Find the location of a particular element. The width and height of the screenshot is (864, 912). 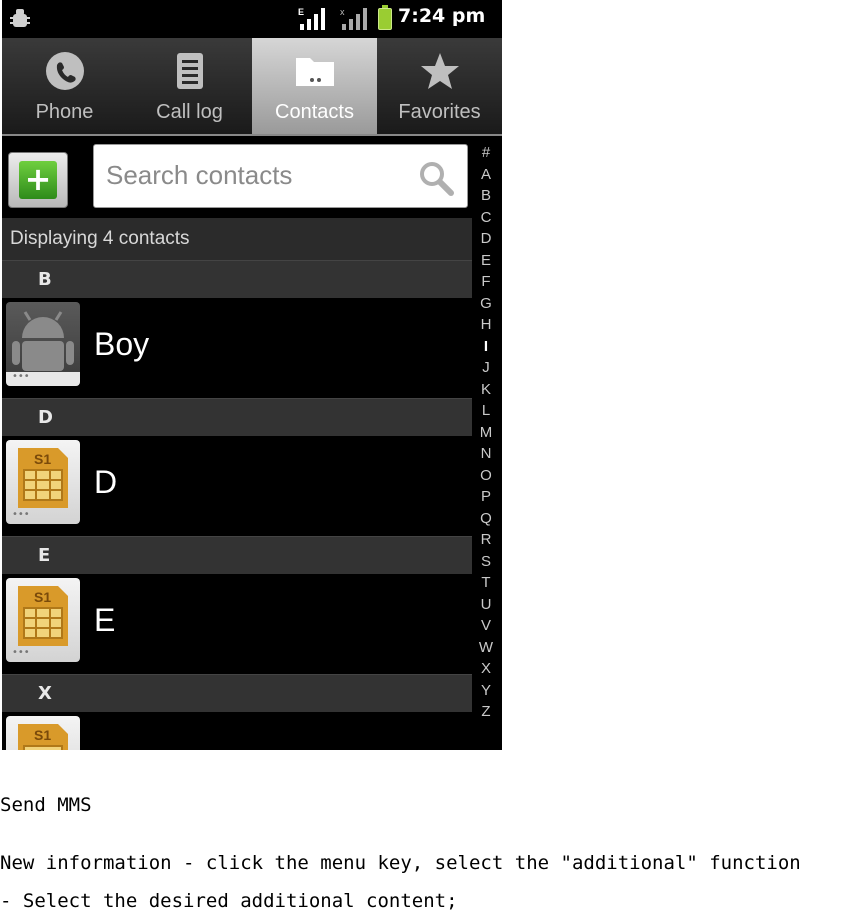

alphabet-index-letter: U is located at coordinates (486, 605).